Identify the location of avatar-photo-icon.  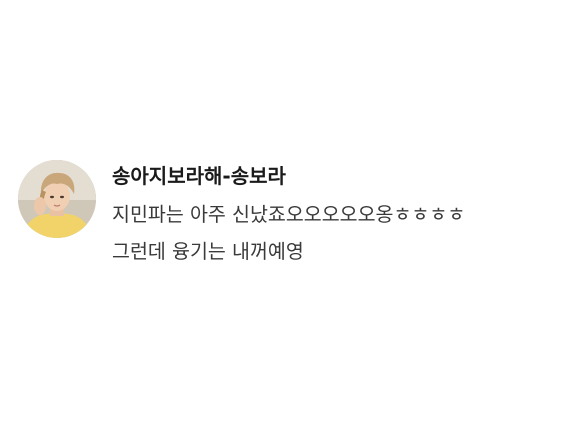
(57, 199).